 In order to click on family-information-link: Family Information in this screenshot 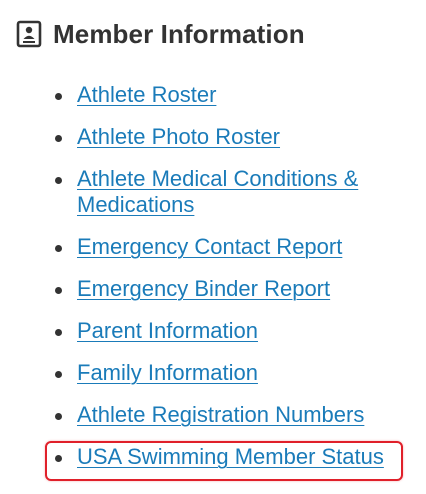, I will do `click(167, 372)`.